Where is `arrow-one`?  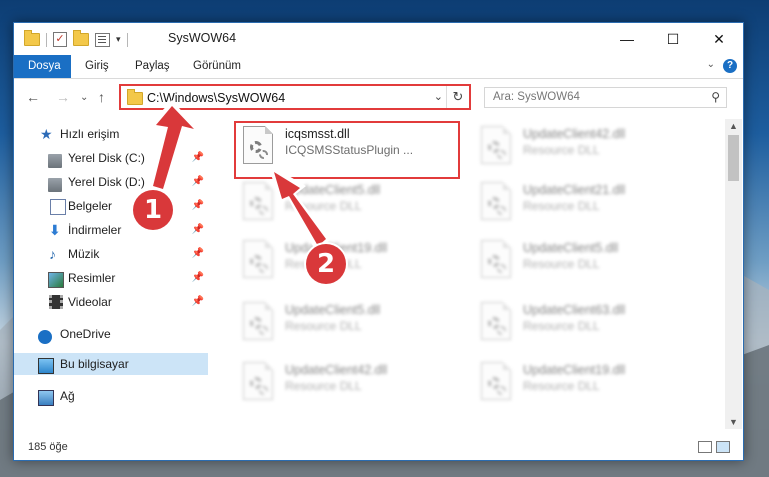
arrow-one is located at coordinates (175, 147).